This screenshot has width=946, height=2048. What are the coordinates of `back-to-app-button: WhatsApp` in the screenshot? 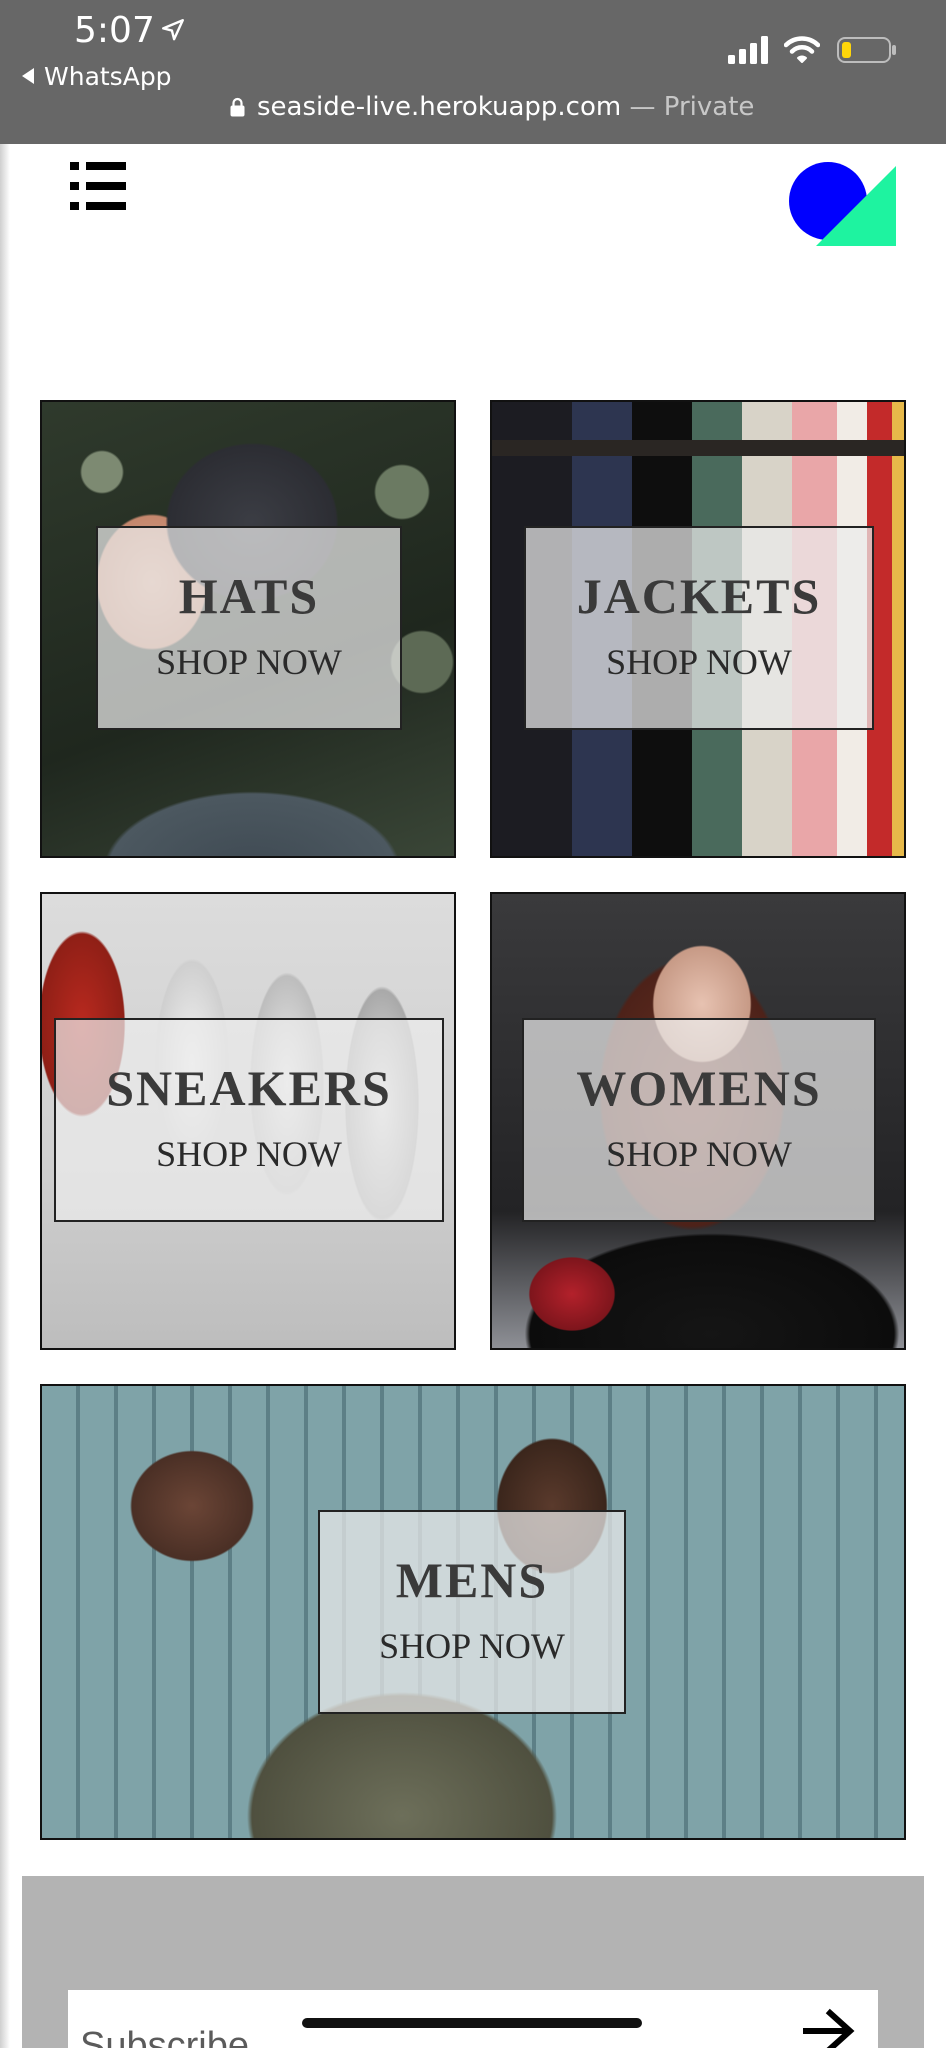 It's located at (97, 76).